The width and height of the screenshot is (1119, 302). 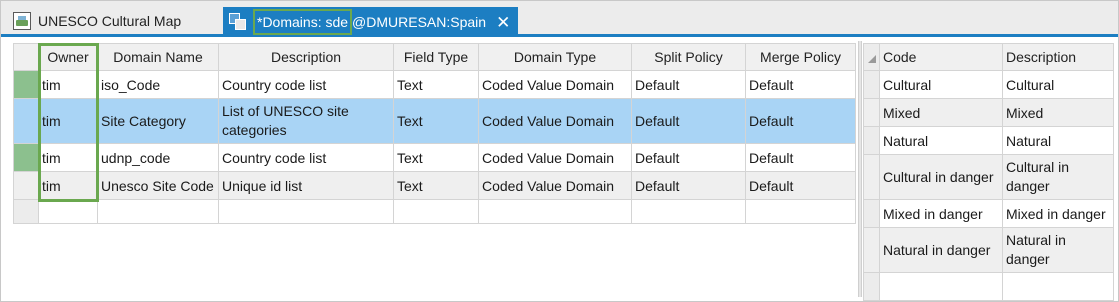 I want to click on close-icon: ✕, so click(x=503, y=22).